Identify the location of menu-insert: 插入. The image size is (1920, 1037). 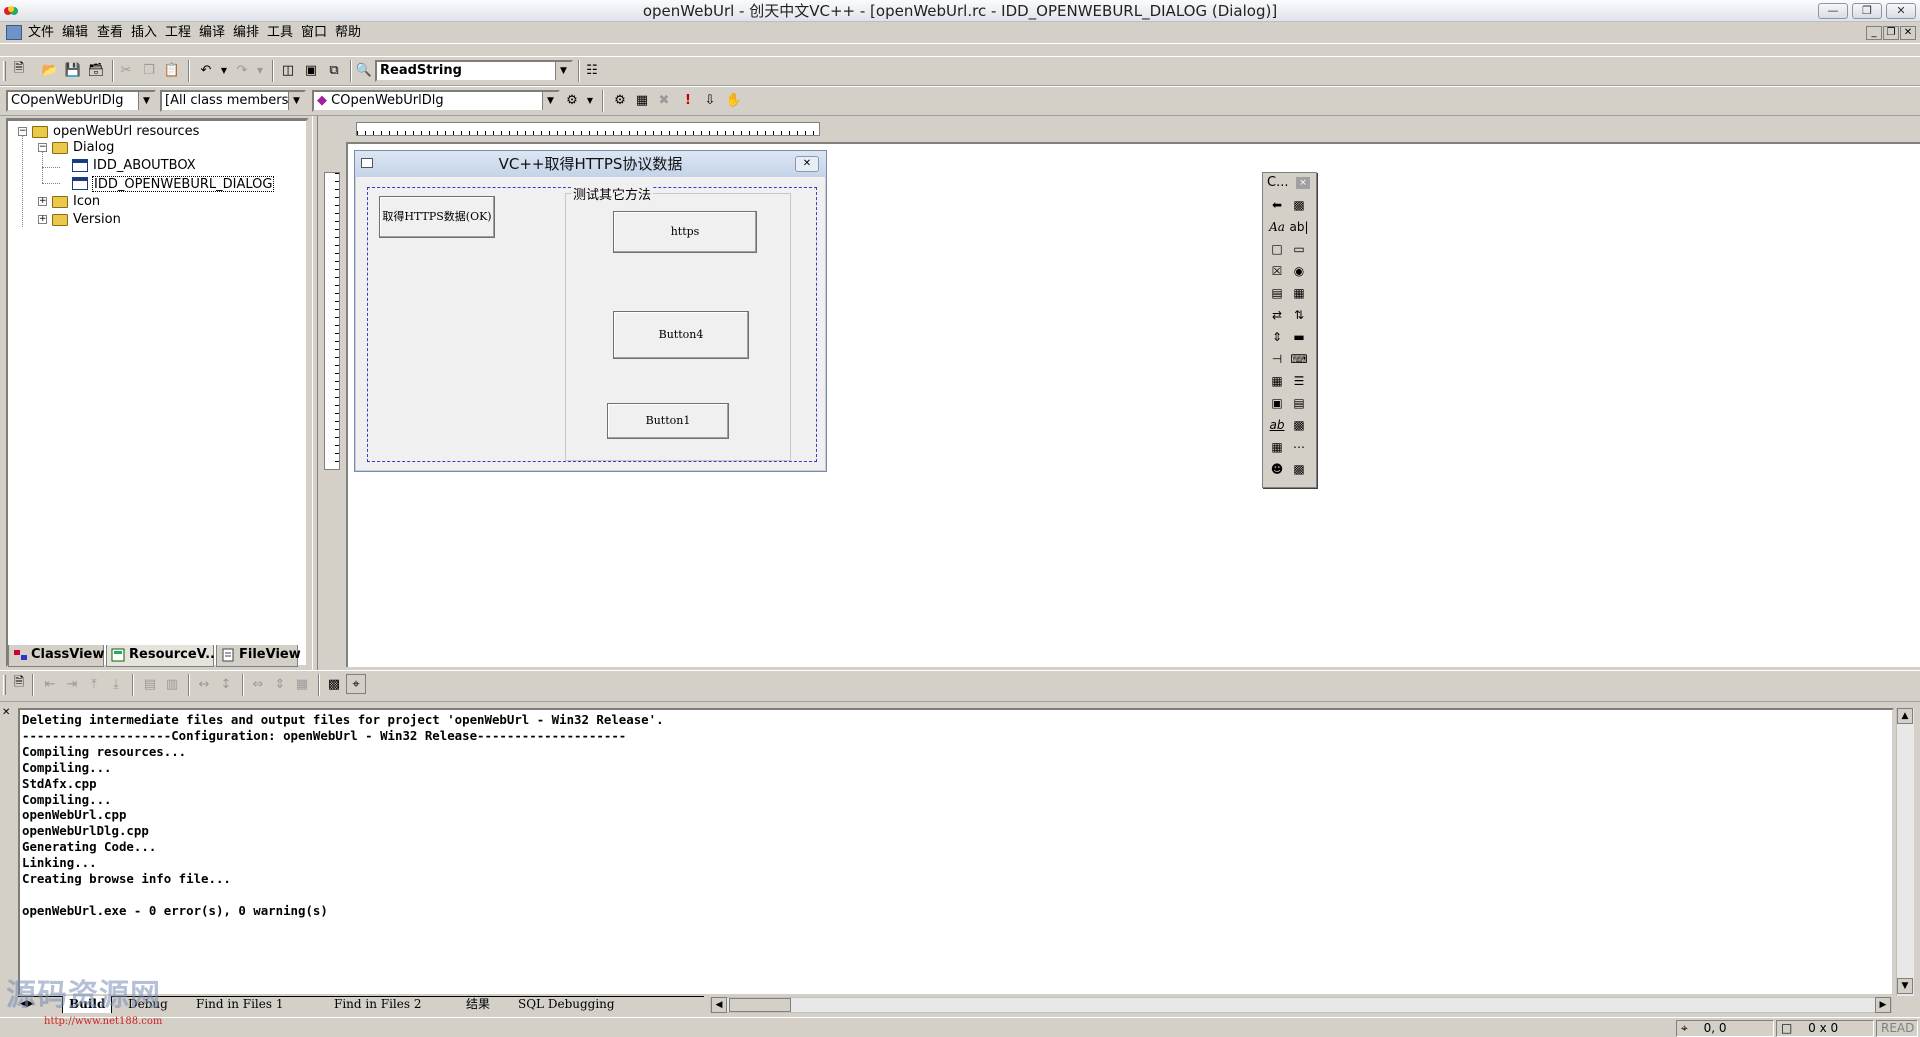
(144, 33).